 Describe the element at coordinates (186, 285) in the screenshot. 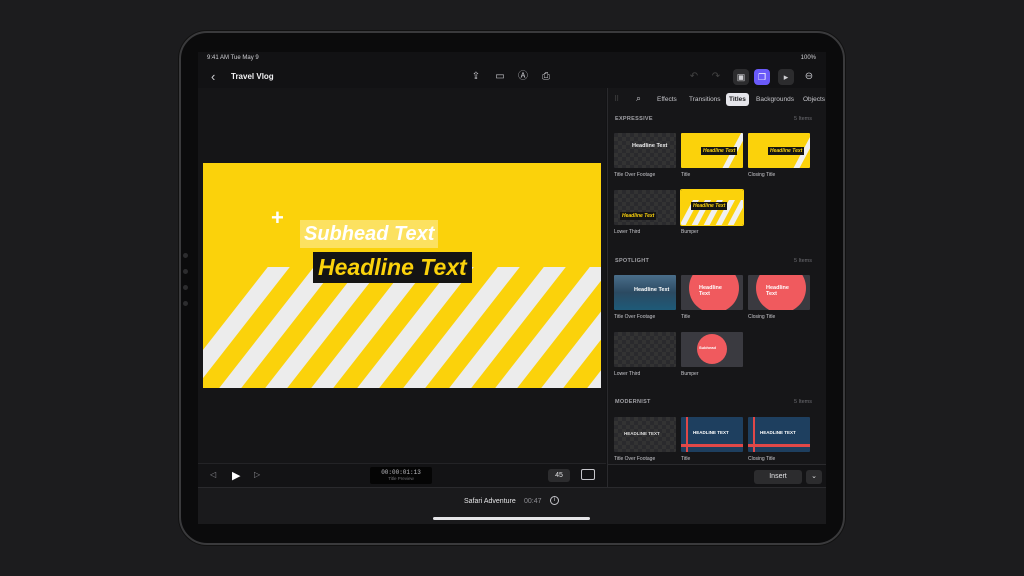

I see `camera-dots` at that location.